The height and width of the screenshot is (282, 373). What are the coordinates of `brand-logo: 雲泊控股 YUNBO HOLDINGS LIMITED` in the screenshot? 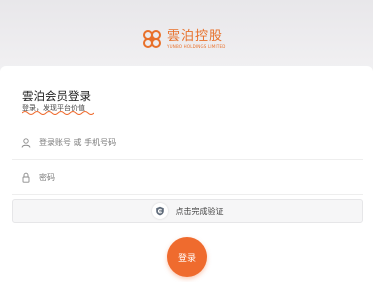 It's located at (183, 39).